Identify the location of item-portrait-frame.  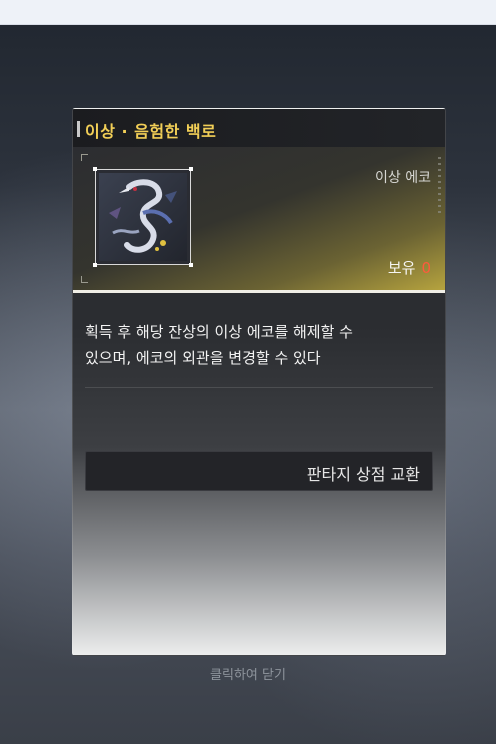
(143, 217).